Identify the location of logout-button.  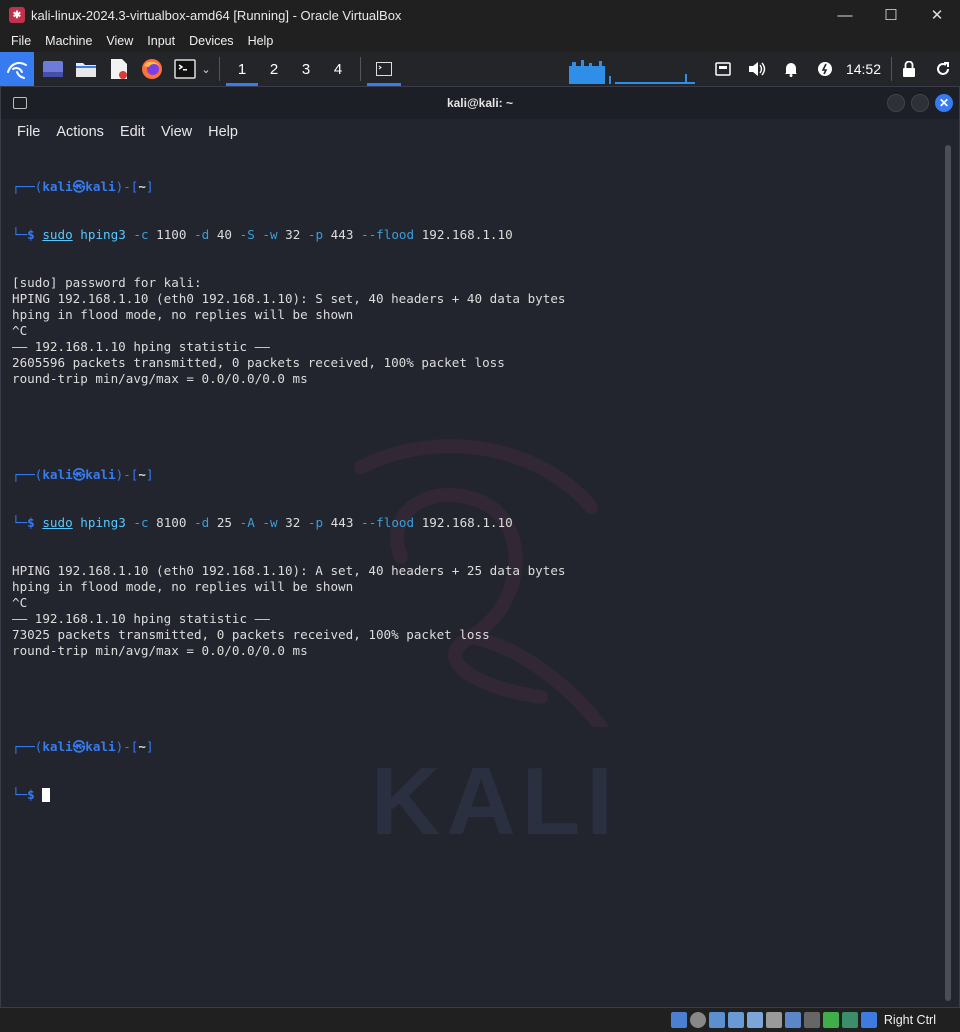
(943, 69).